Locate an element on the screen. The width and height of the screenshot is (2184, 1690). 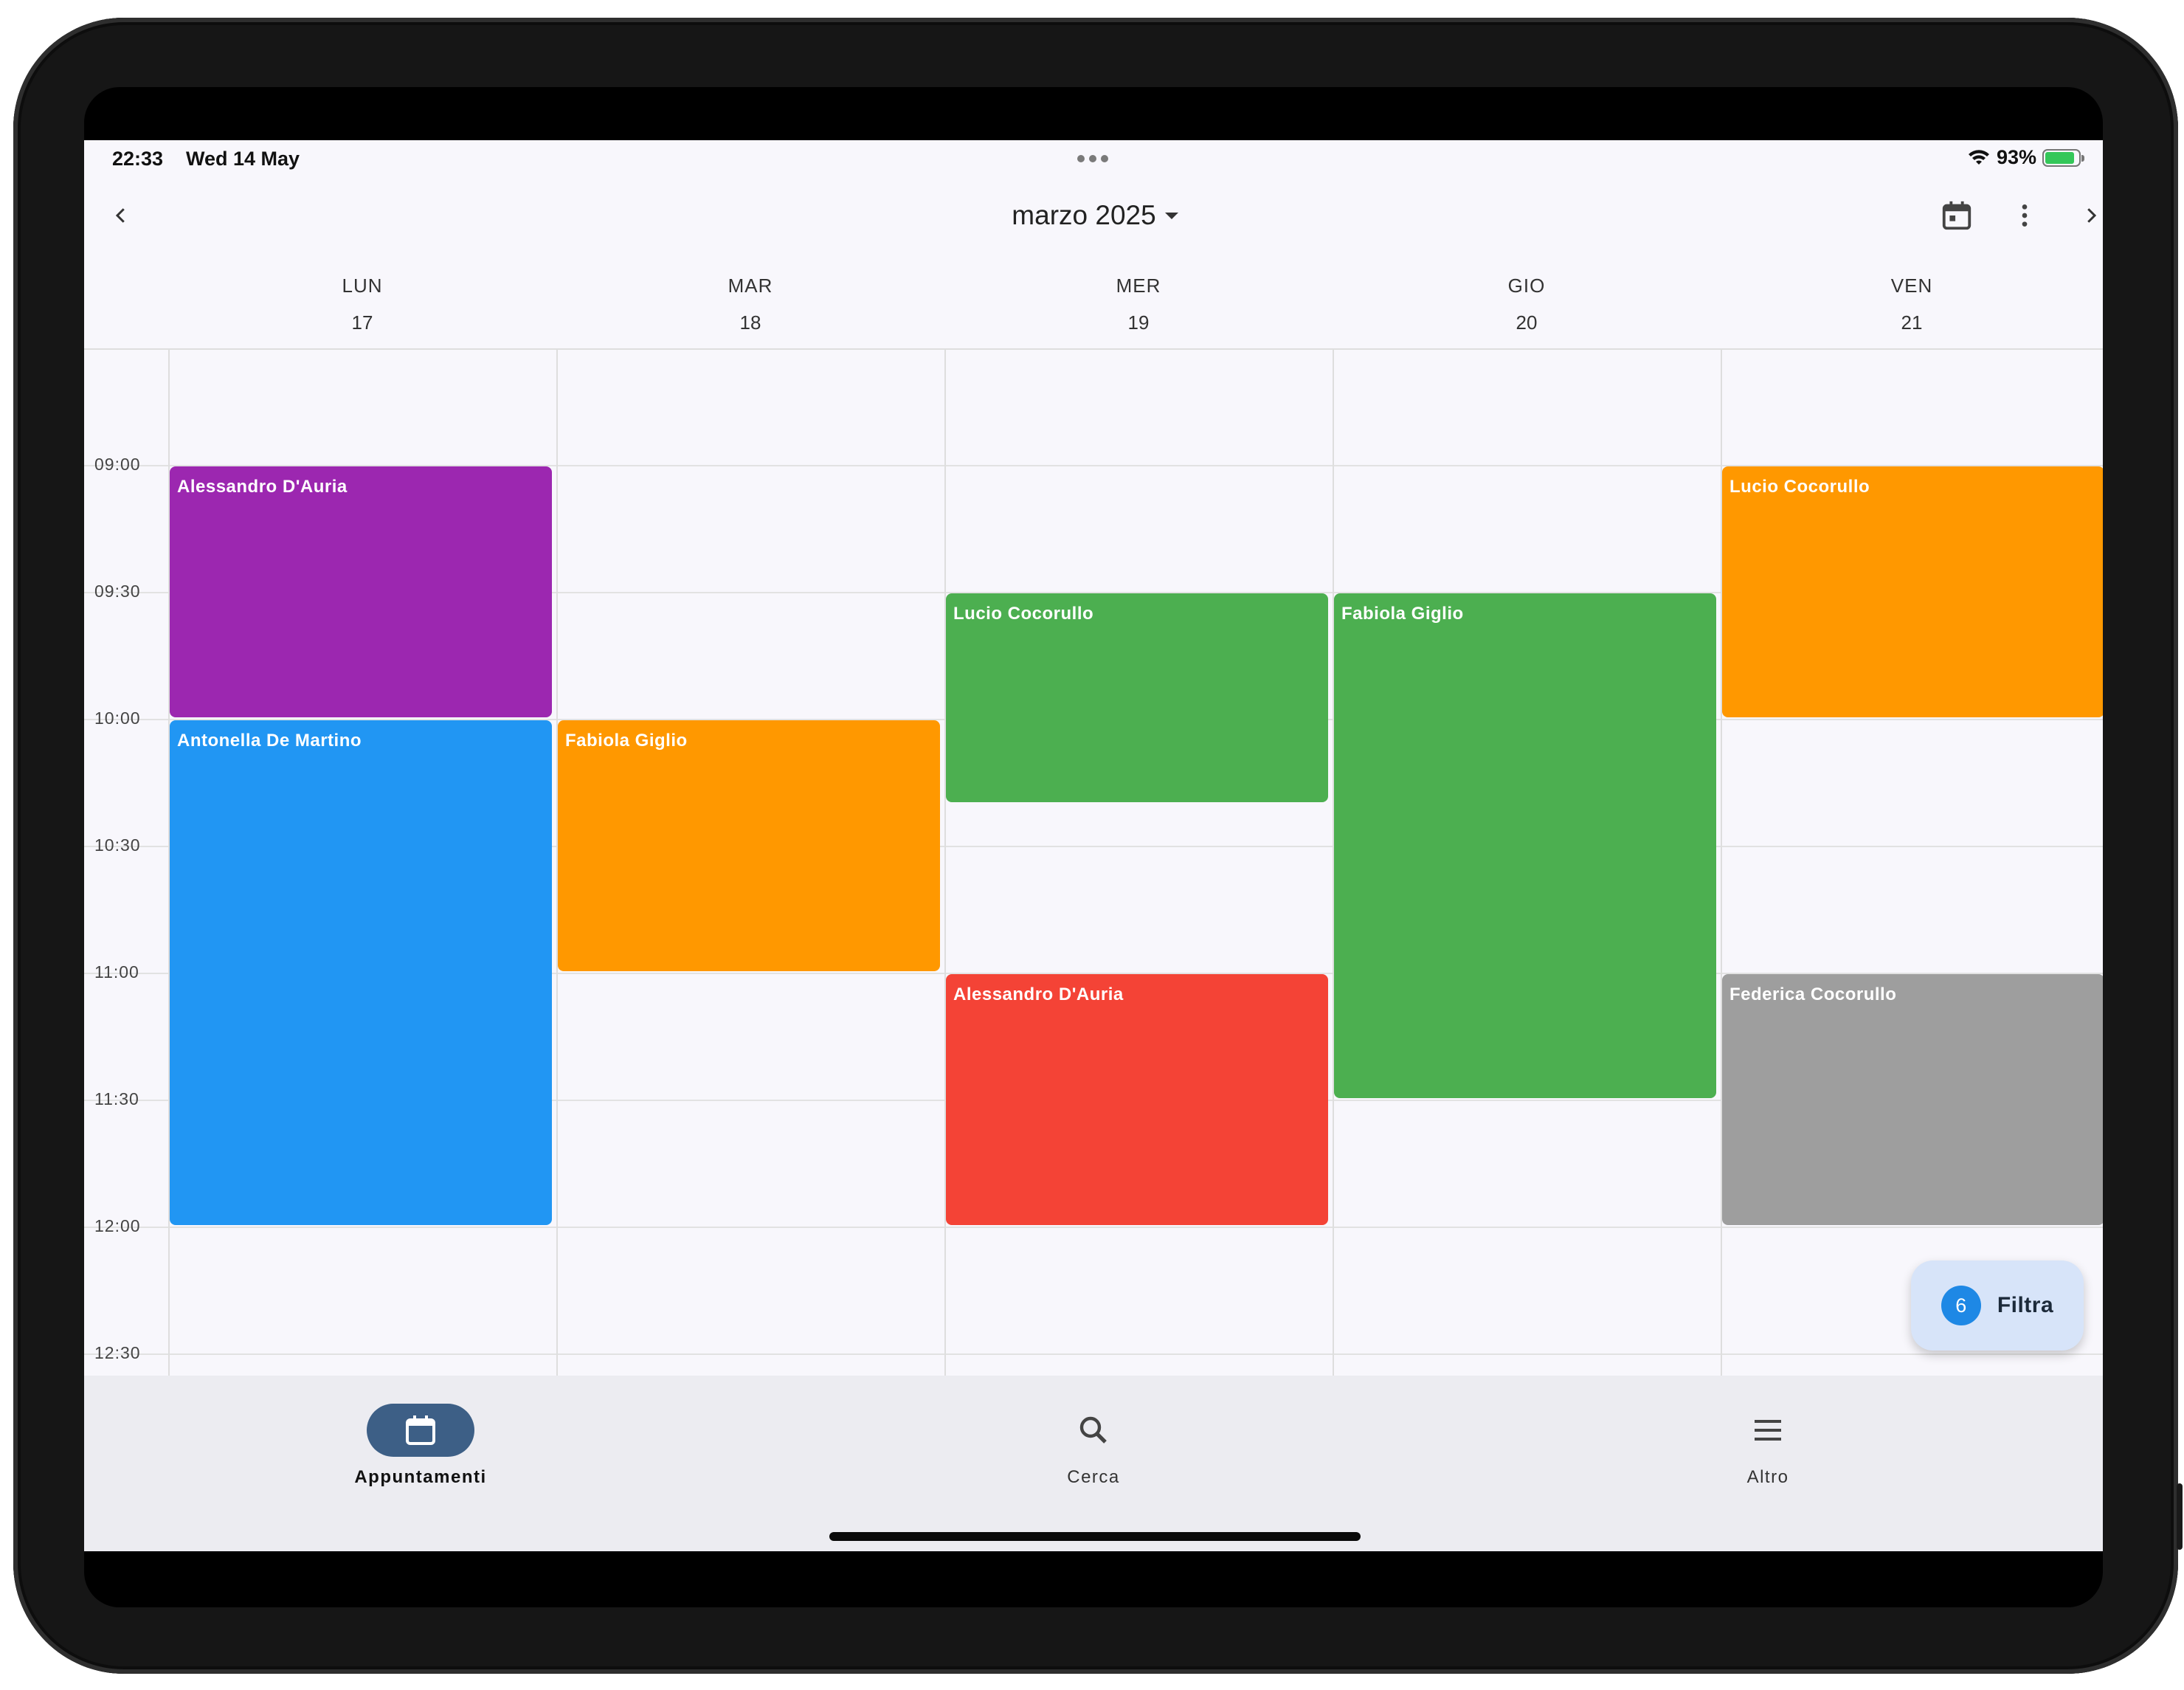
today-button is located at coordinates (1957, 215).